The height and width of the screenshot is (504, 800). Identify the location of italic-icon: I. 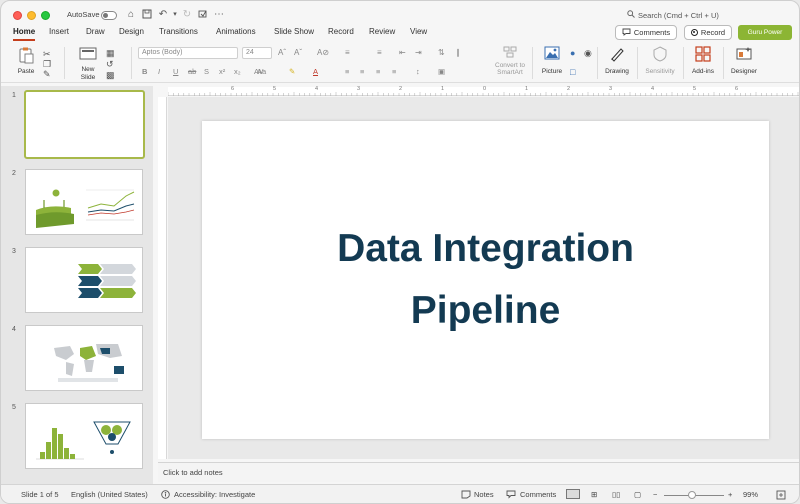
(159, 71).